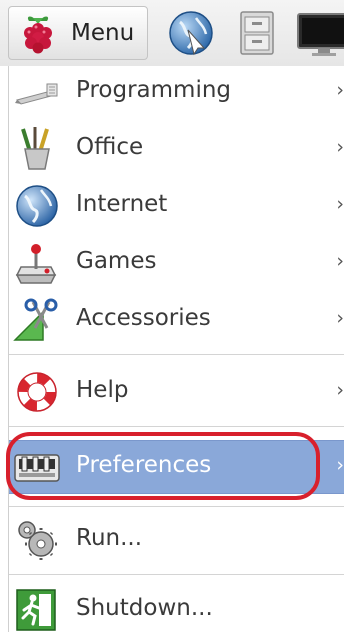  I want to click on menu-item-label: Preferences, so click(144, 465).